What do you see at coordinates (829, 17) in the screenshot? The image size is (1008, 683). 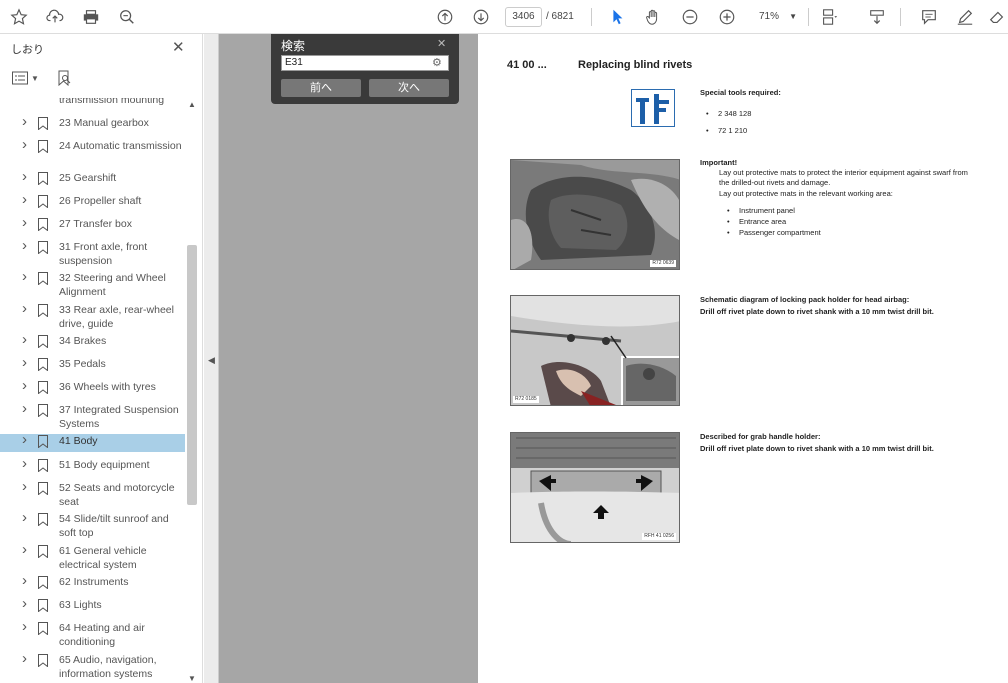 I see `page-layout-icon` at bounding box center [829, 17].